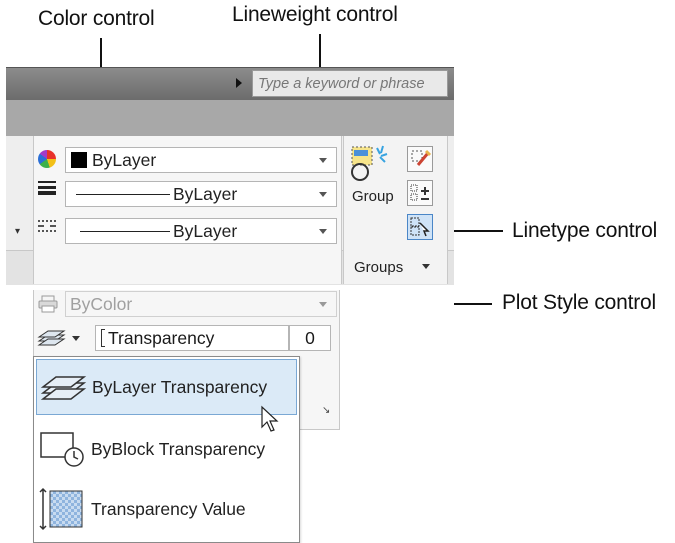 This screenshot has height=543, width=675. Describe the element at coordinates (420, 193) in the screenshot. I see `group-edit-button` at that location.